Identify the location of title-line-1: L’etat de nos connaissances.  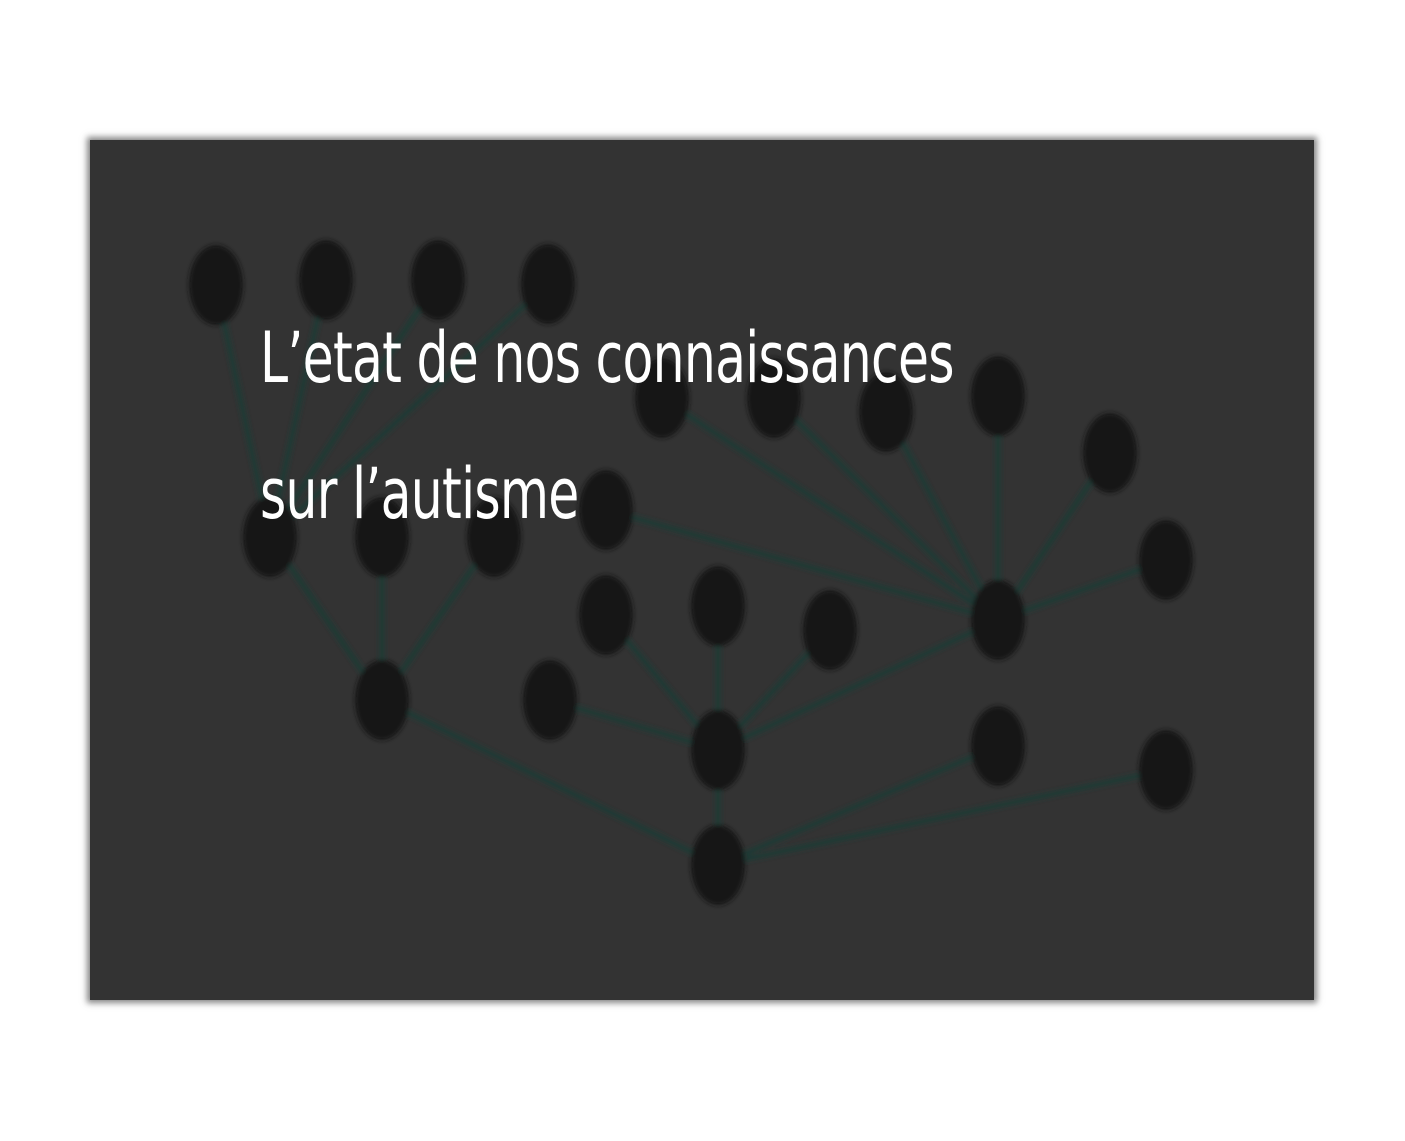
(607, 358).